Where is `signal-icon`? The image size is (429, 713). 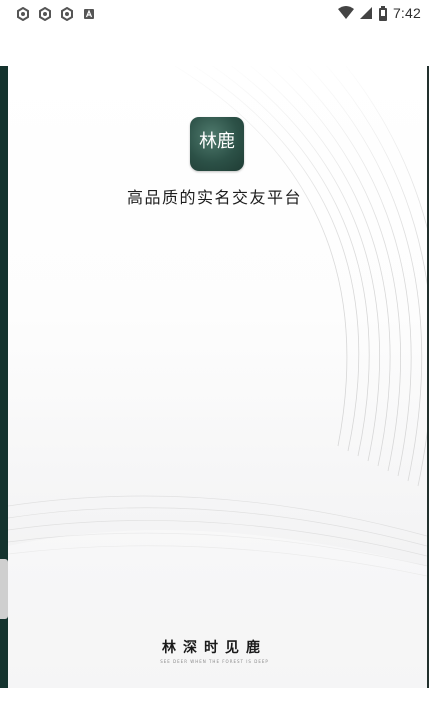 signal-icon is located at coordinates (365, 13).